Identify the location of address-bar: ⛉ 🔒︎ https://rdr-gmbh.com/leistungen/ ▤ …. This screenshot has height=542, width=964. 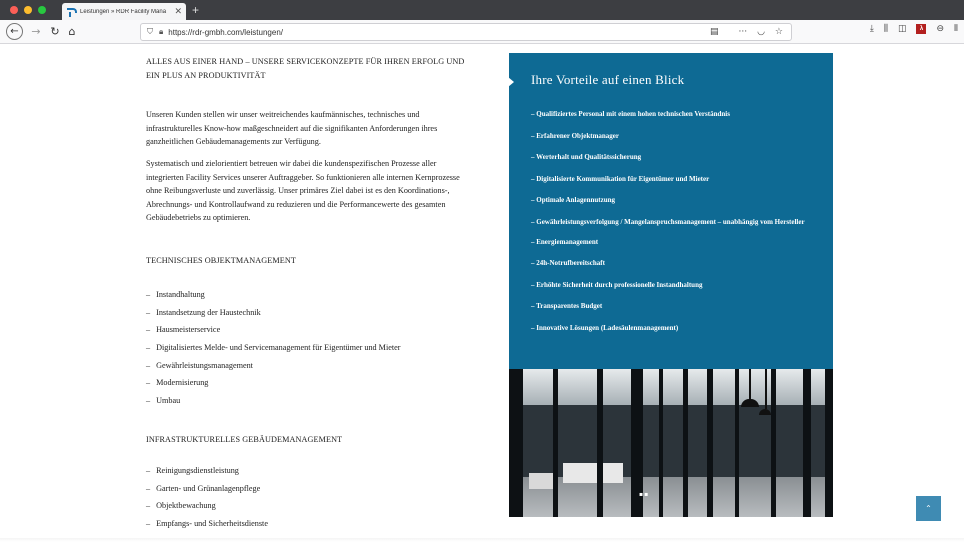
(466, 32).